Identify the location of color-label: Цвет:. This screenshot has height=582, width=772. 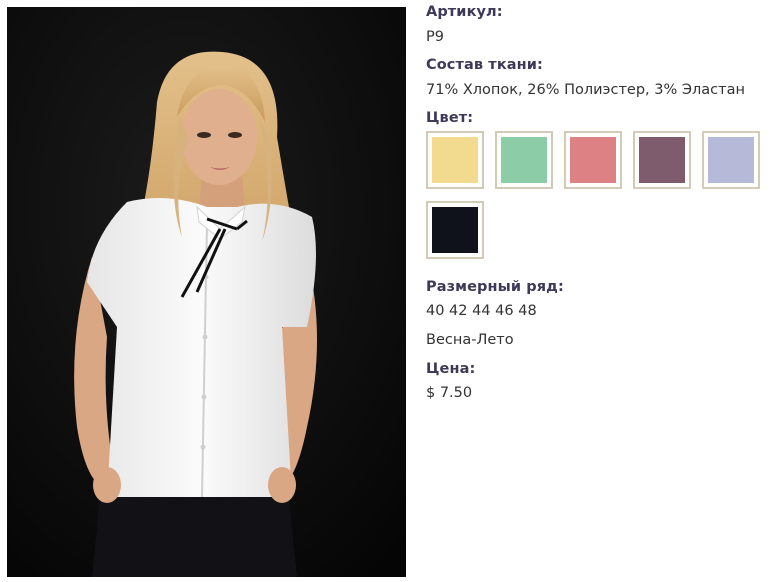
(450, 118).